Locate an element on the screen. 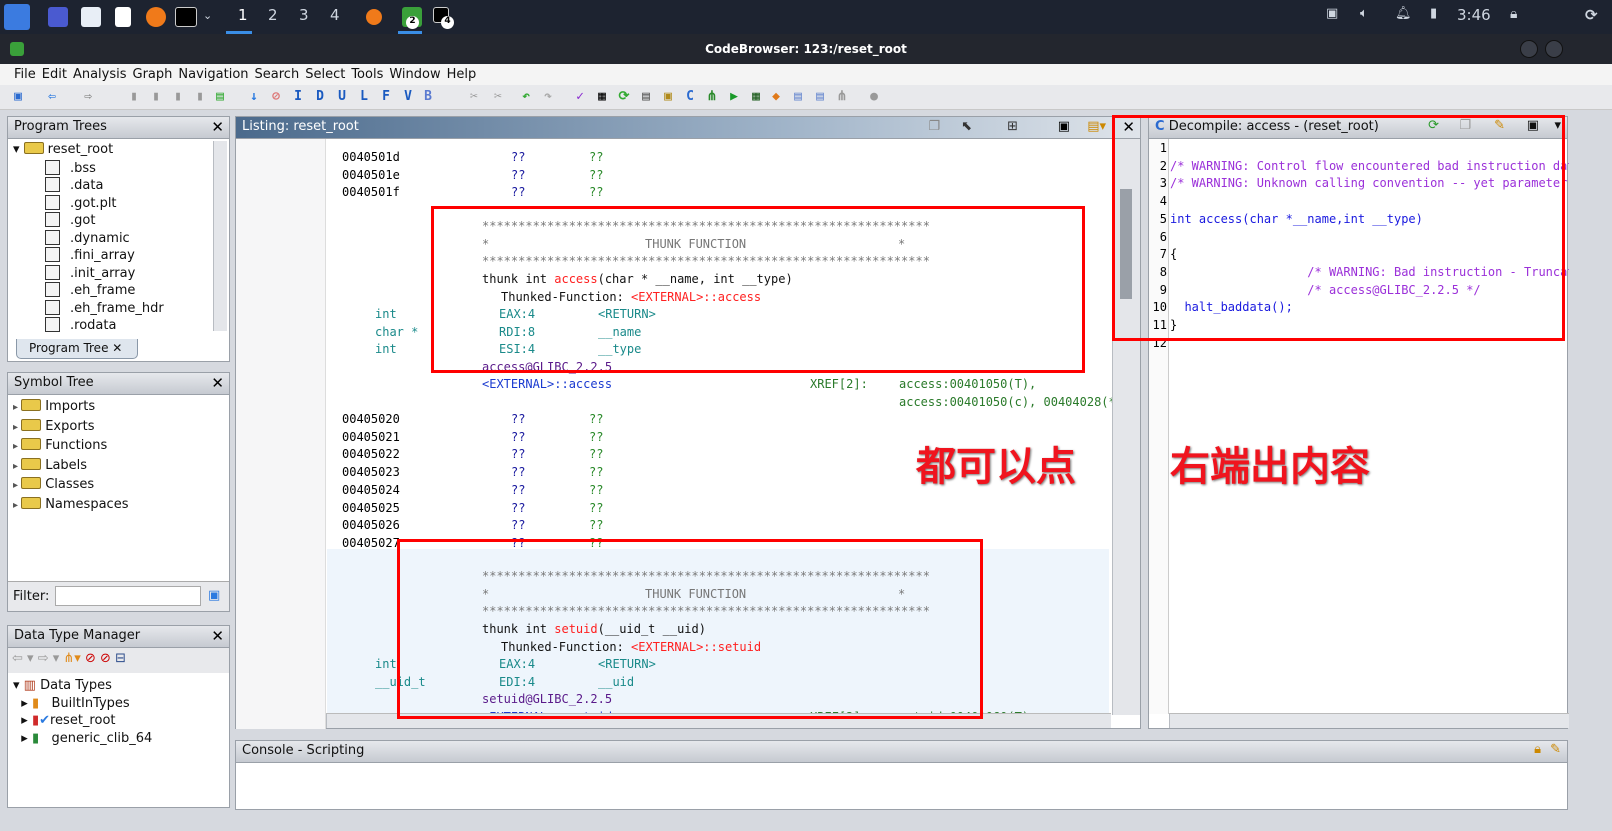 The height and width of the screenshot is (831, 1612). refresh-icon: ⟳ is located at coordinates (624, 97).